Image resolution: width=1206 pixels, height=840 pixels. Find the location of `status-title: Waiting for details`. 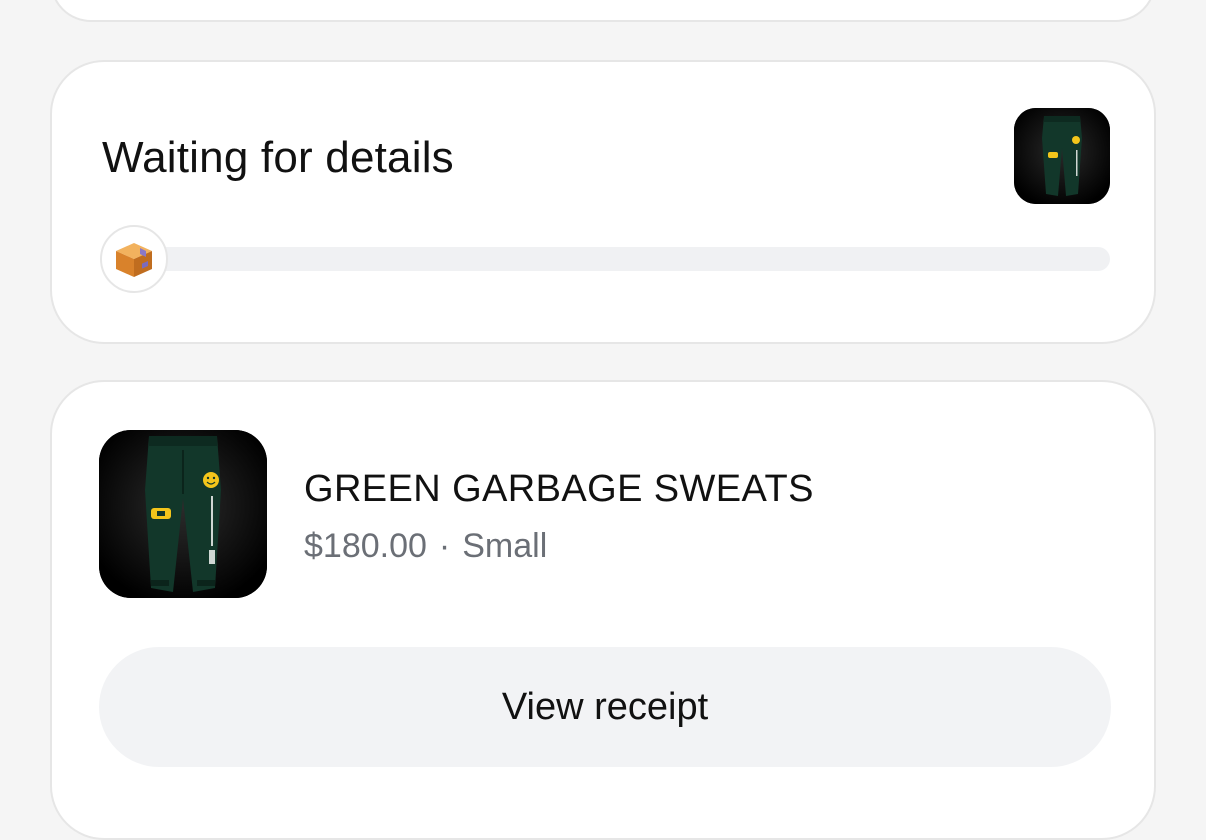

status-title: Waiting for details is located at coordinates (278, 157).